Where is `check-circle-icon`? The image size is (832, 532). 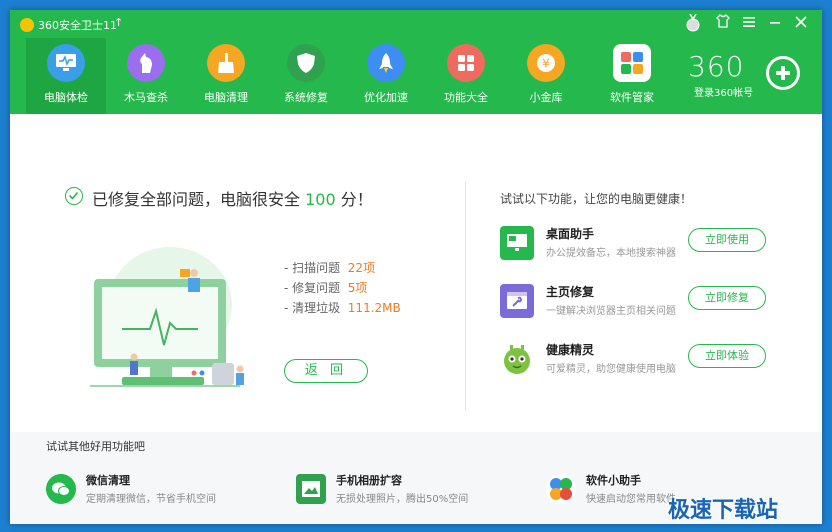
check-circle-icon is located at coordinates (74, 196).